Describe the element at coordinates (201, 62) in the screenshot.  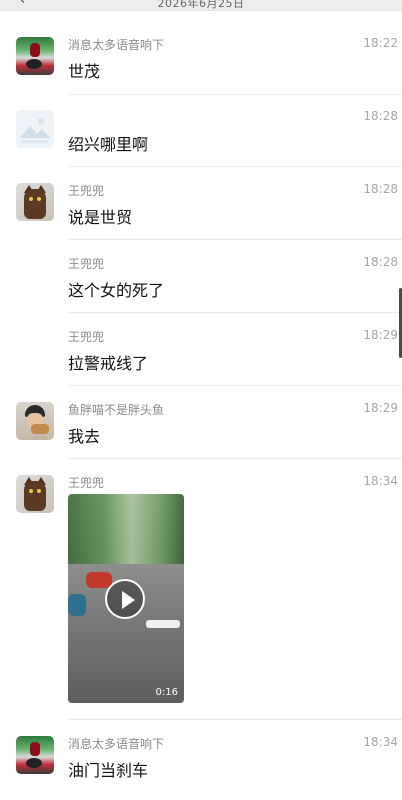
I see `list-item: 消息太多语音响下 18:22 世茂` at that location.